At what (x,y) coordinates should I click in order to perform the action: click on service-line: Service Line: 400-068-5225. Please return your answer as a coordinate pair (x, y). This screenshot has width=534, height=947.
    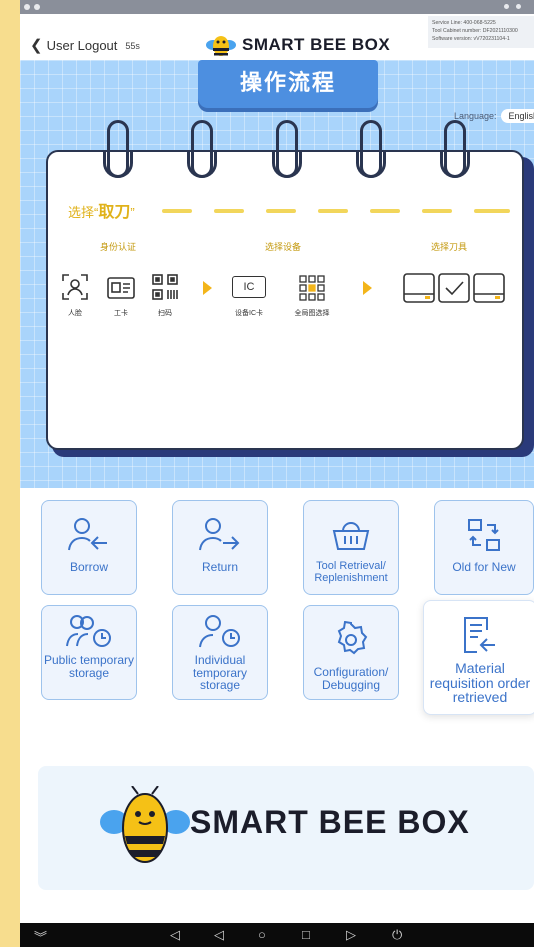
    Looking at the image, I should click on (464, 23).